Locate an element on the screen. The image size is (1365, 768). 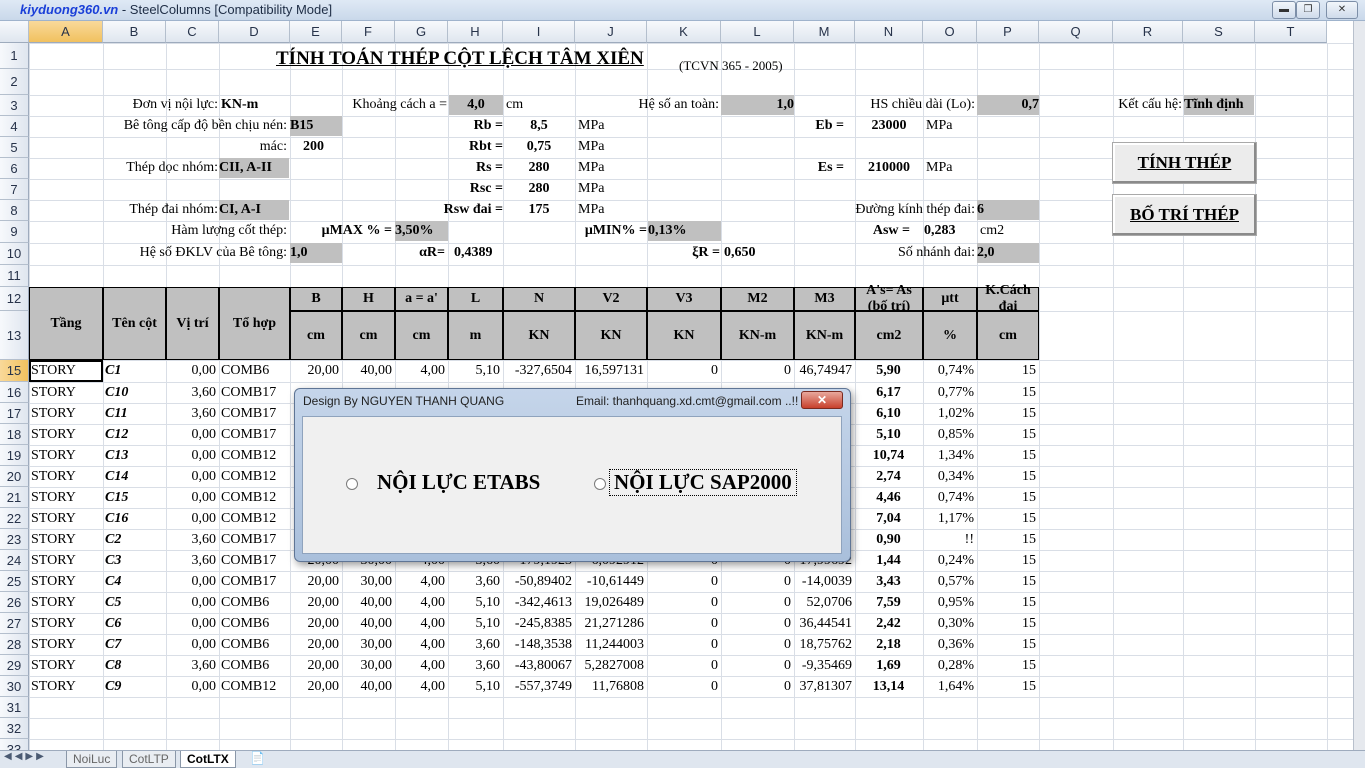
table-cell: -9,35469 is located at coordinates (824, 665).